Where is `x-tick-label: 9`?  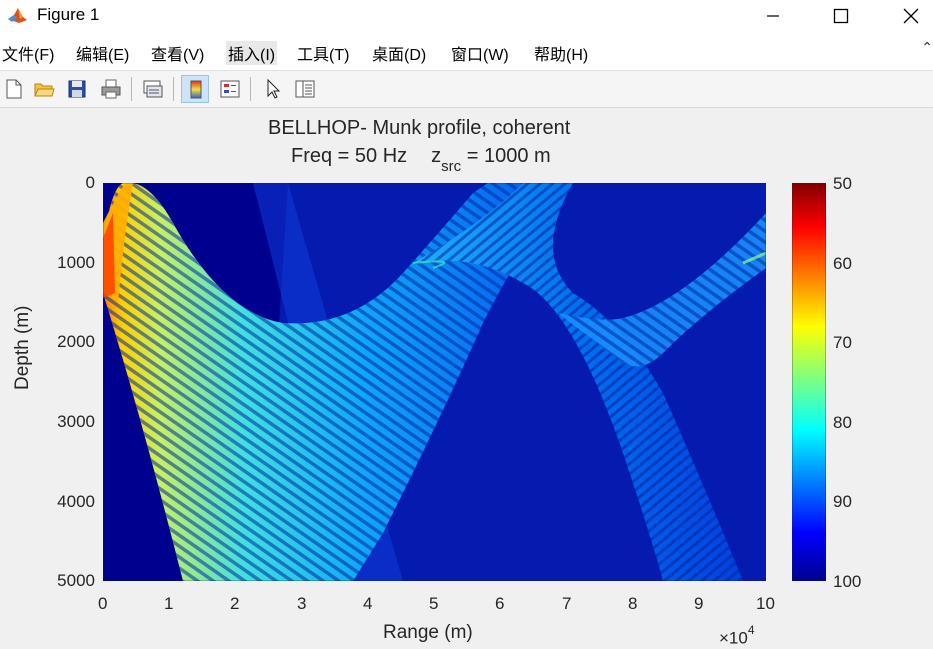 x-tick-label: 9 is located at coordinates (699, 603).